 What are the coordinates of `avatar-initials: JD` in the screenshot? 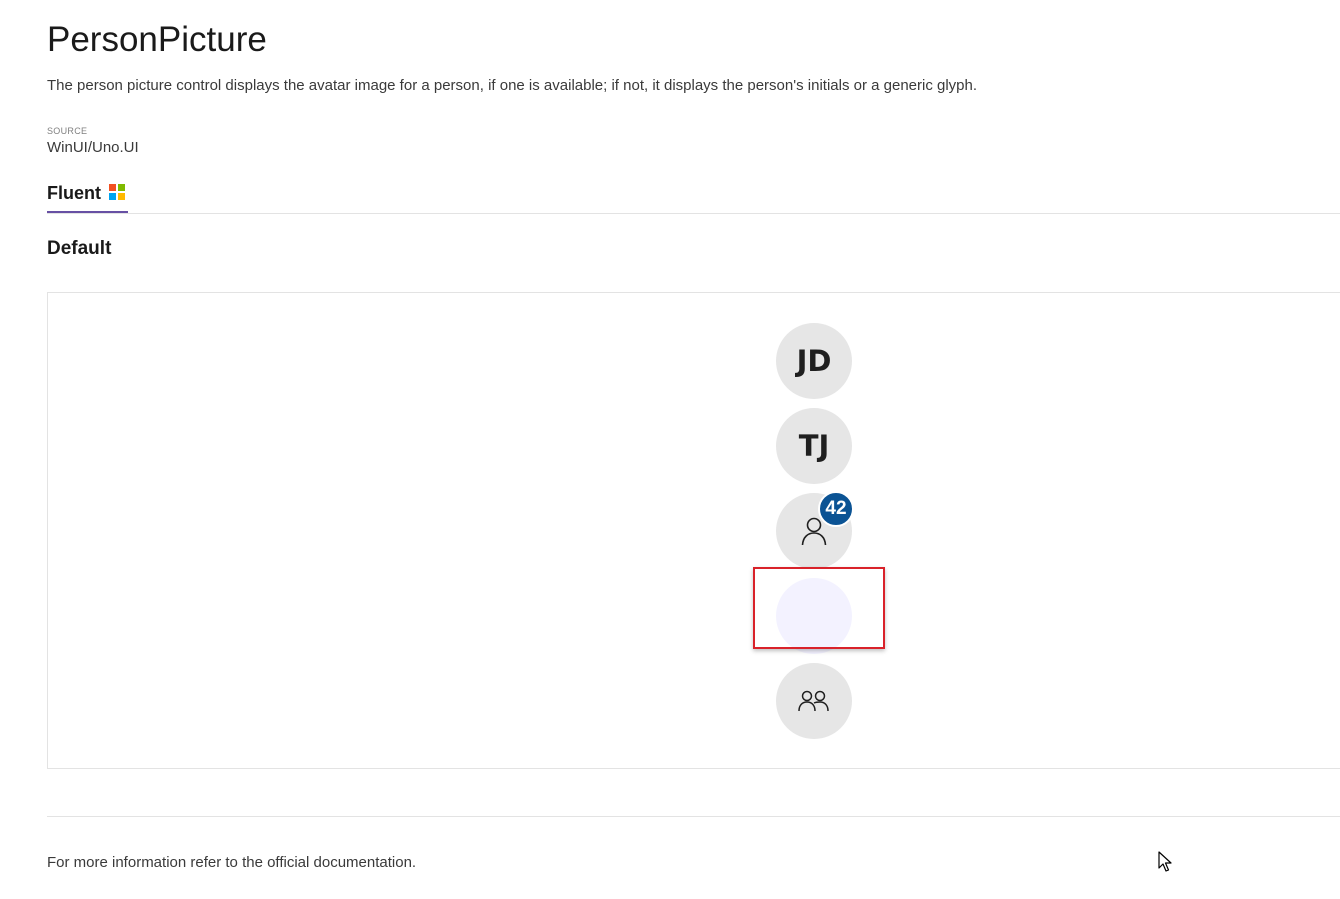 It's located at (814, 361).